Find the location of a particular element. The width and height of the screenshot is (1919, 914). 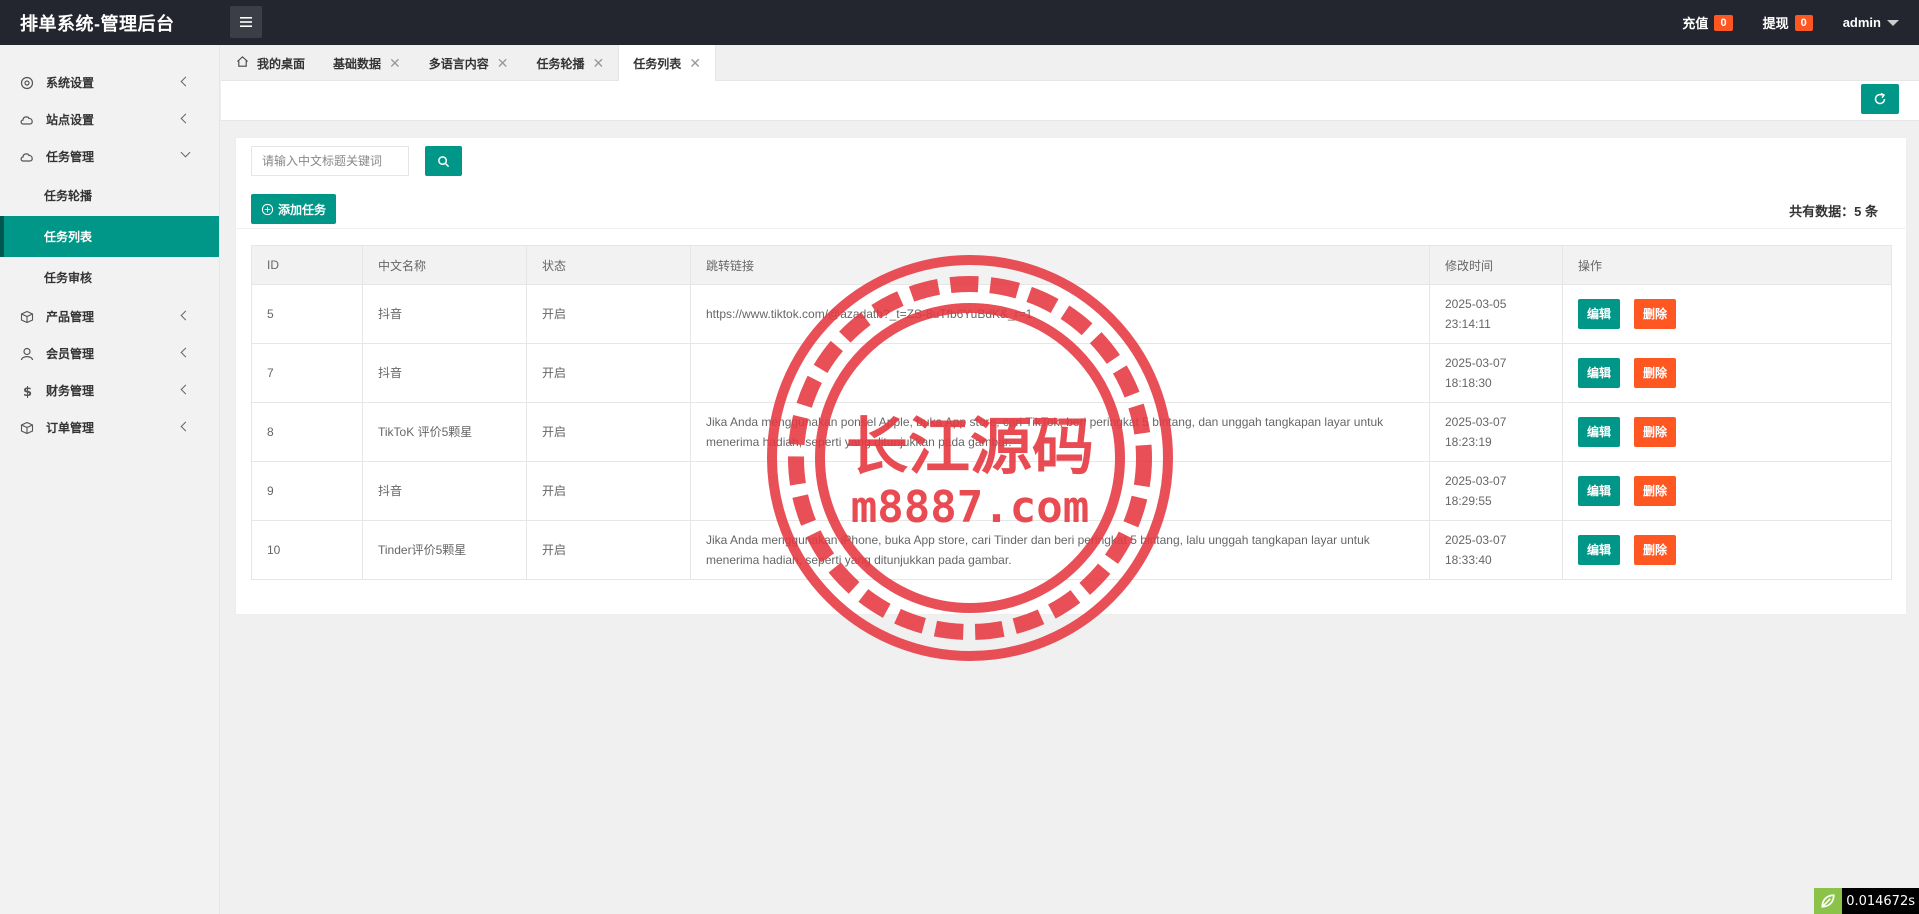

dollar-icon: $ is located at coordinates (27, 391).